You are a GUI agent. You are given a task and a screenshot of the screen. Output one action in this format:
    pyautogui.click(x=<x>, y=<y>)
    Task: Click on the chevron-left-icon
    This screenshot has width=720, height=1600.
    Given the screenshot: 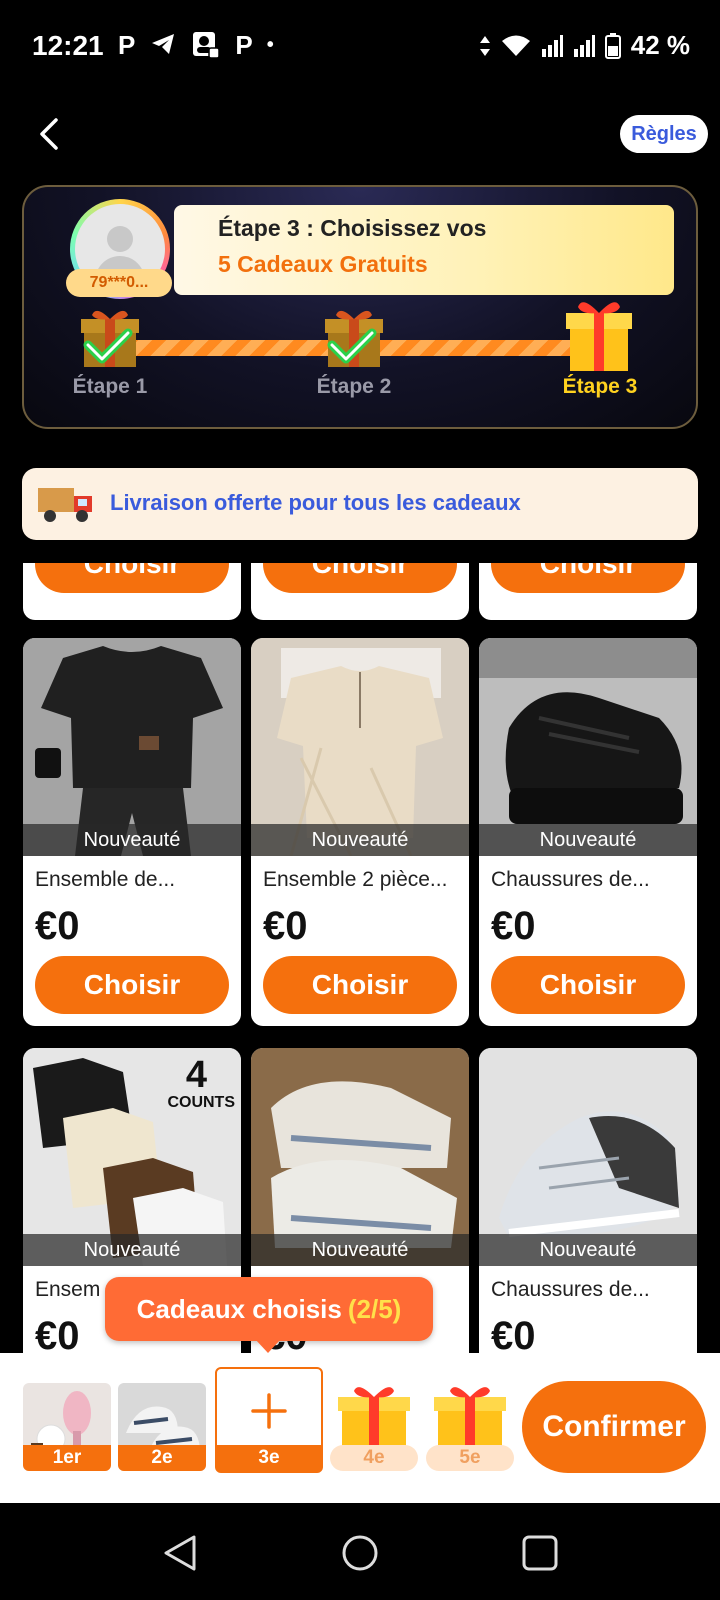 What is the action you would take?
    pyautogui.click(x=49, y=134)
    